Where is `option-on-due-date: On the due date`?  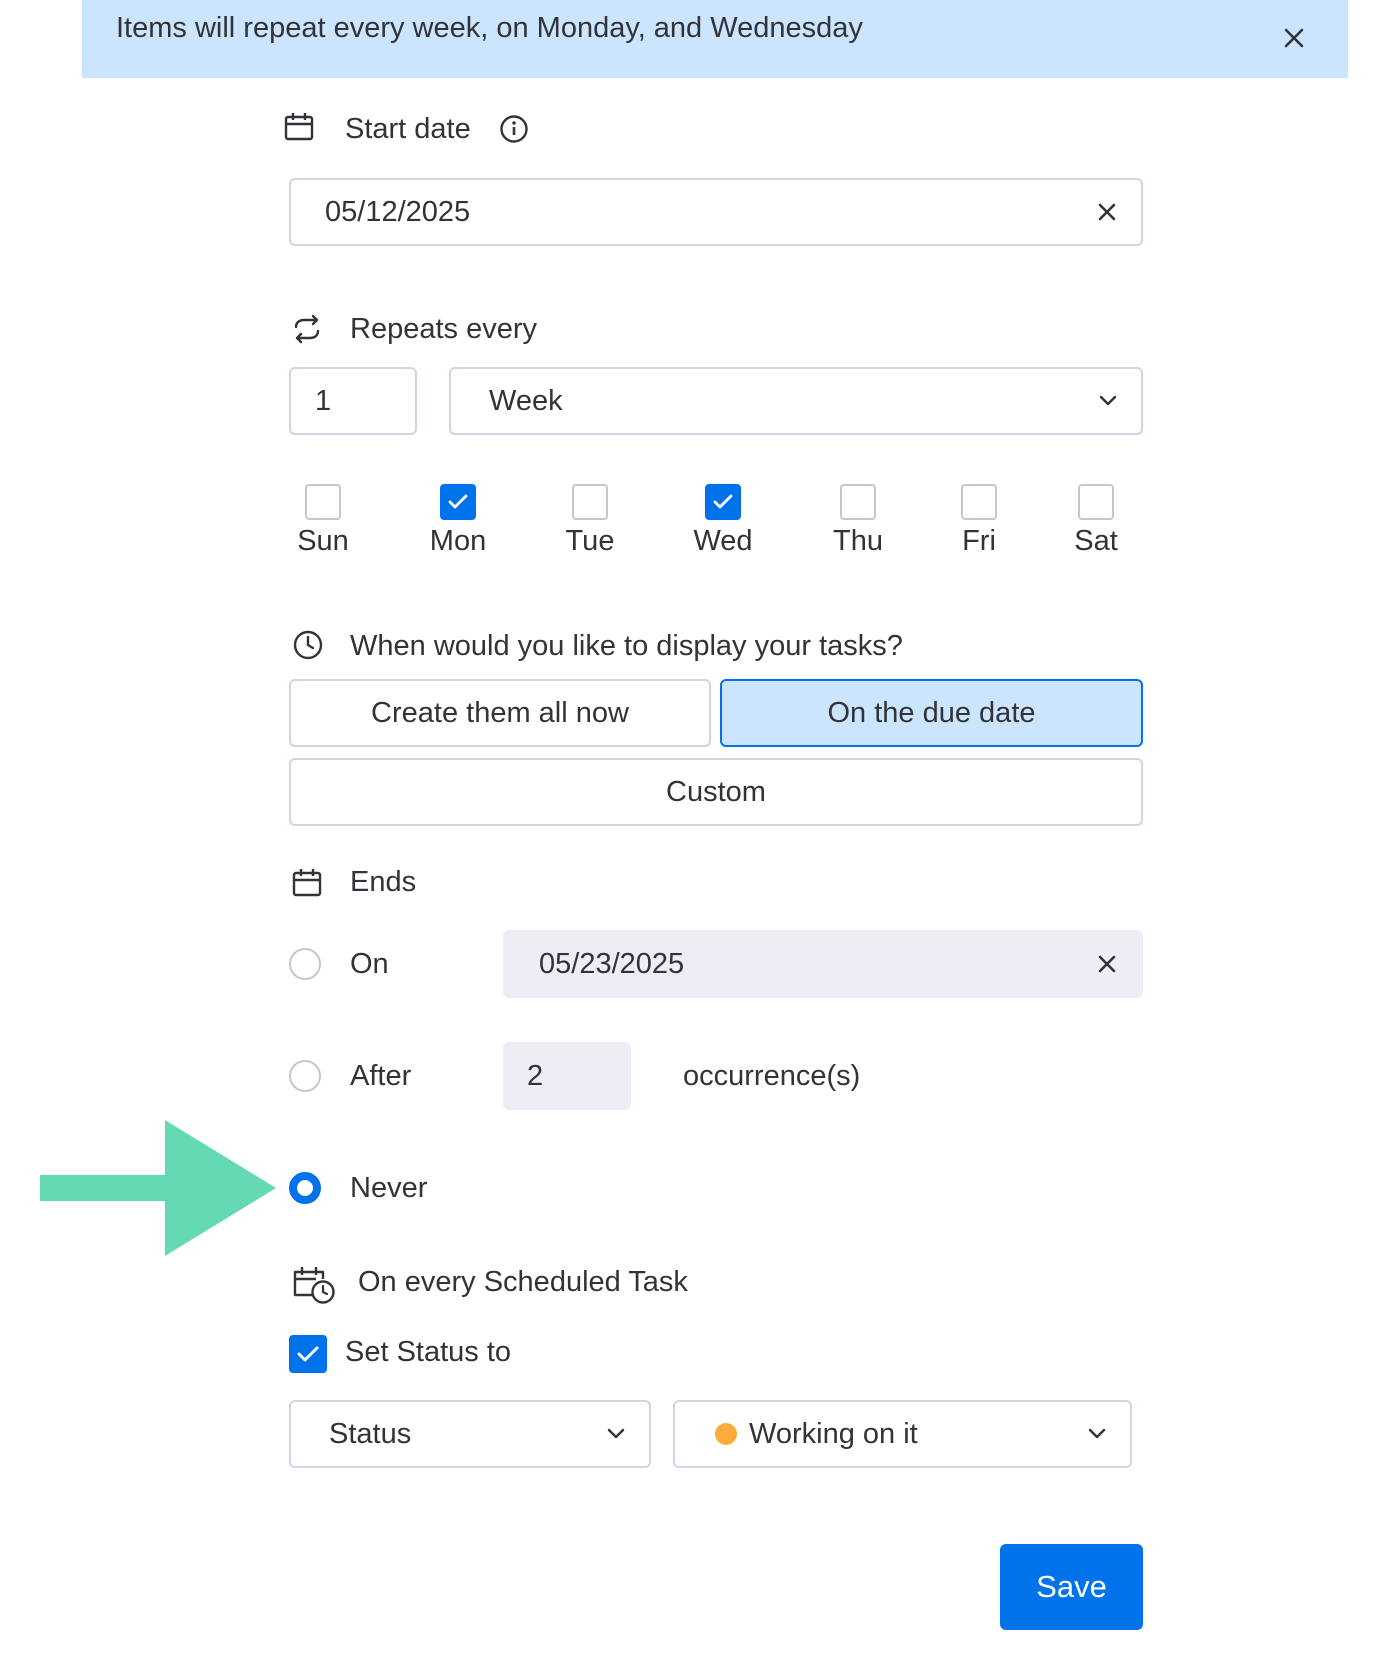
option-on-due-date: On the due date is located at coordinates (931, 713).